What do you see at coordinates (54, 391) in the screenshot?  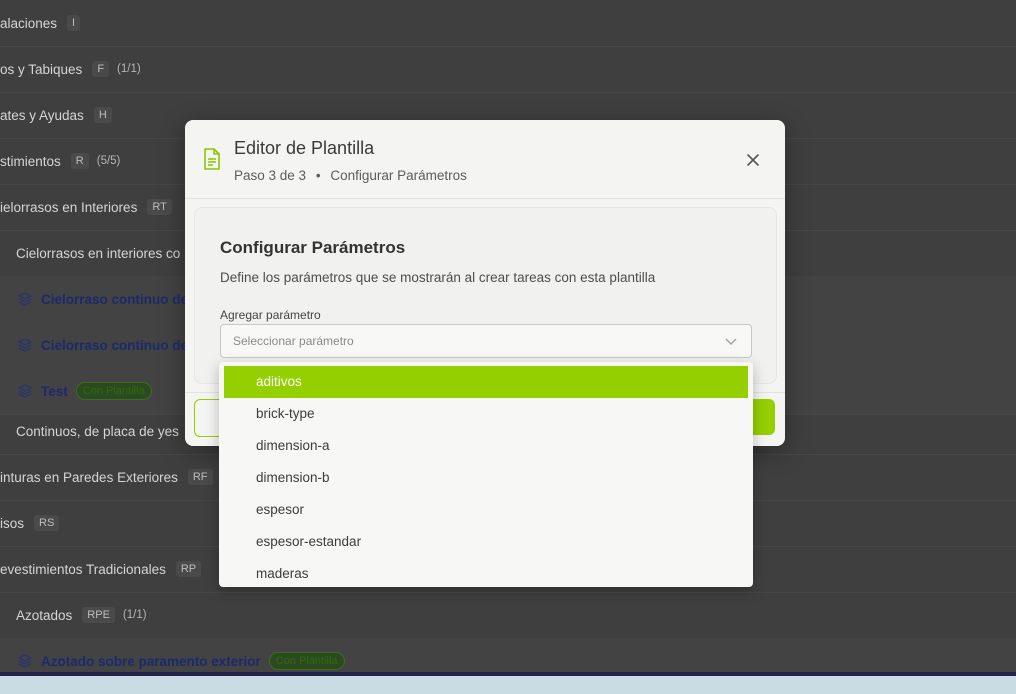 I see `row-label: Test` at bounding box center [54, 391].